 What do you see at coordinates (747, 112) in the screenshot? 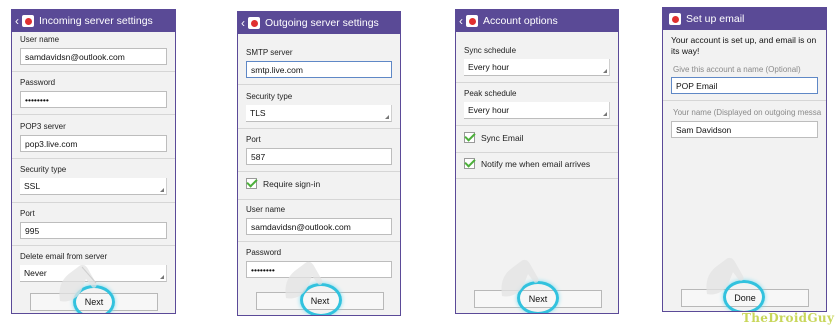
I see `field-hint: Your name (Displayed on outgoing messa` at bounding box center [747, 112].